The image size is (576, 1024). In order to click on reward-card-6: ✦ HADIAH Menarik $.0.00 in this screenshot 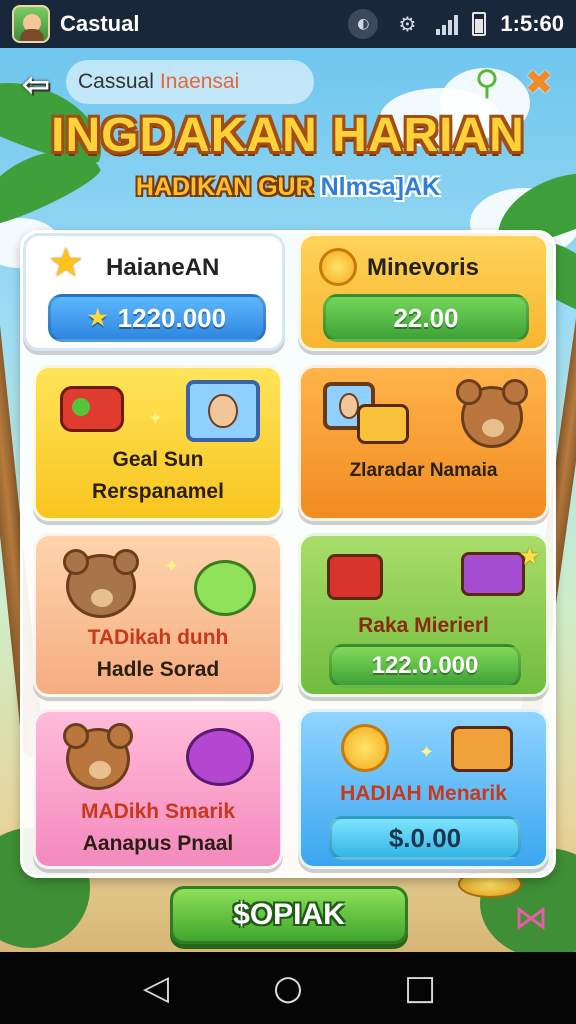, I will do `click(423, 789)`.